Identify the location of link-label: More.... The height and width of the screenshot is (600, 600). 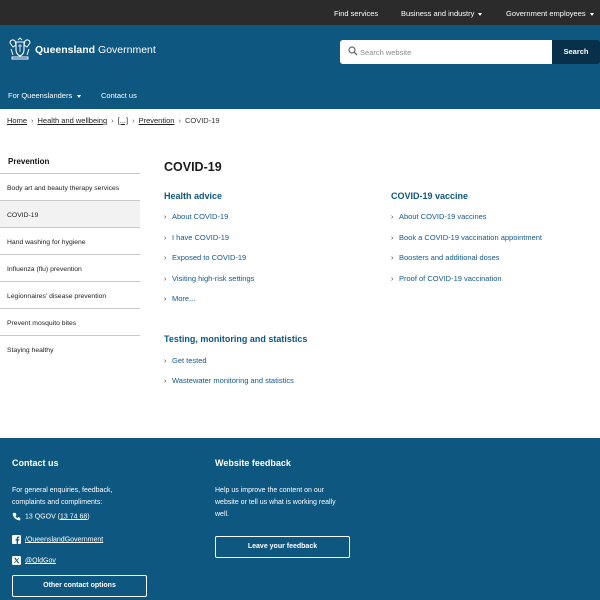
(184, 298).